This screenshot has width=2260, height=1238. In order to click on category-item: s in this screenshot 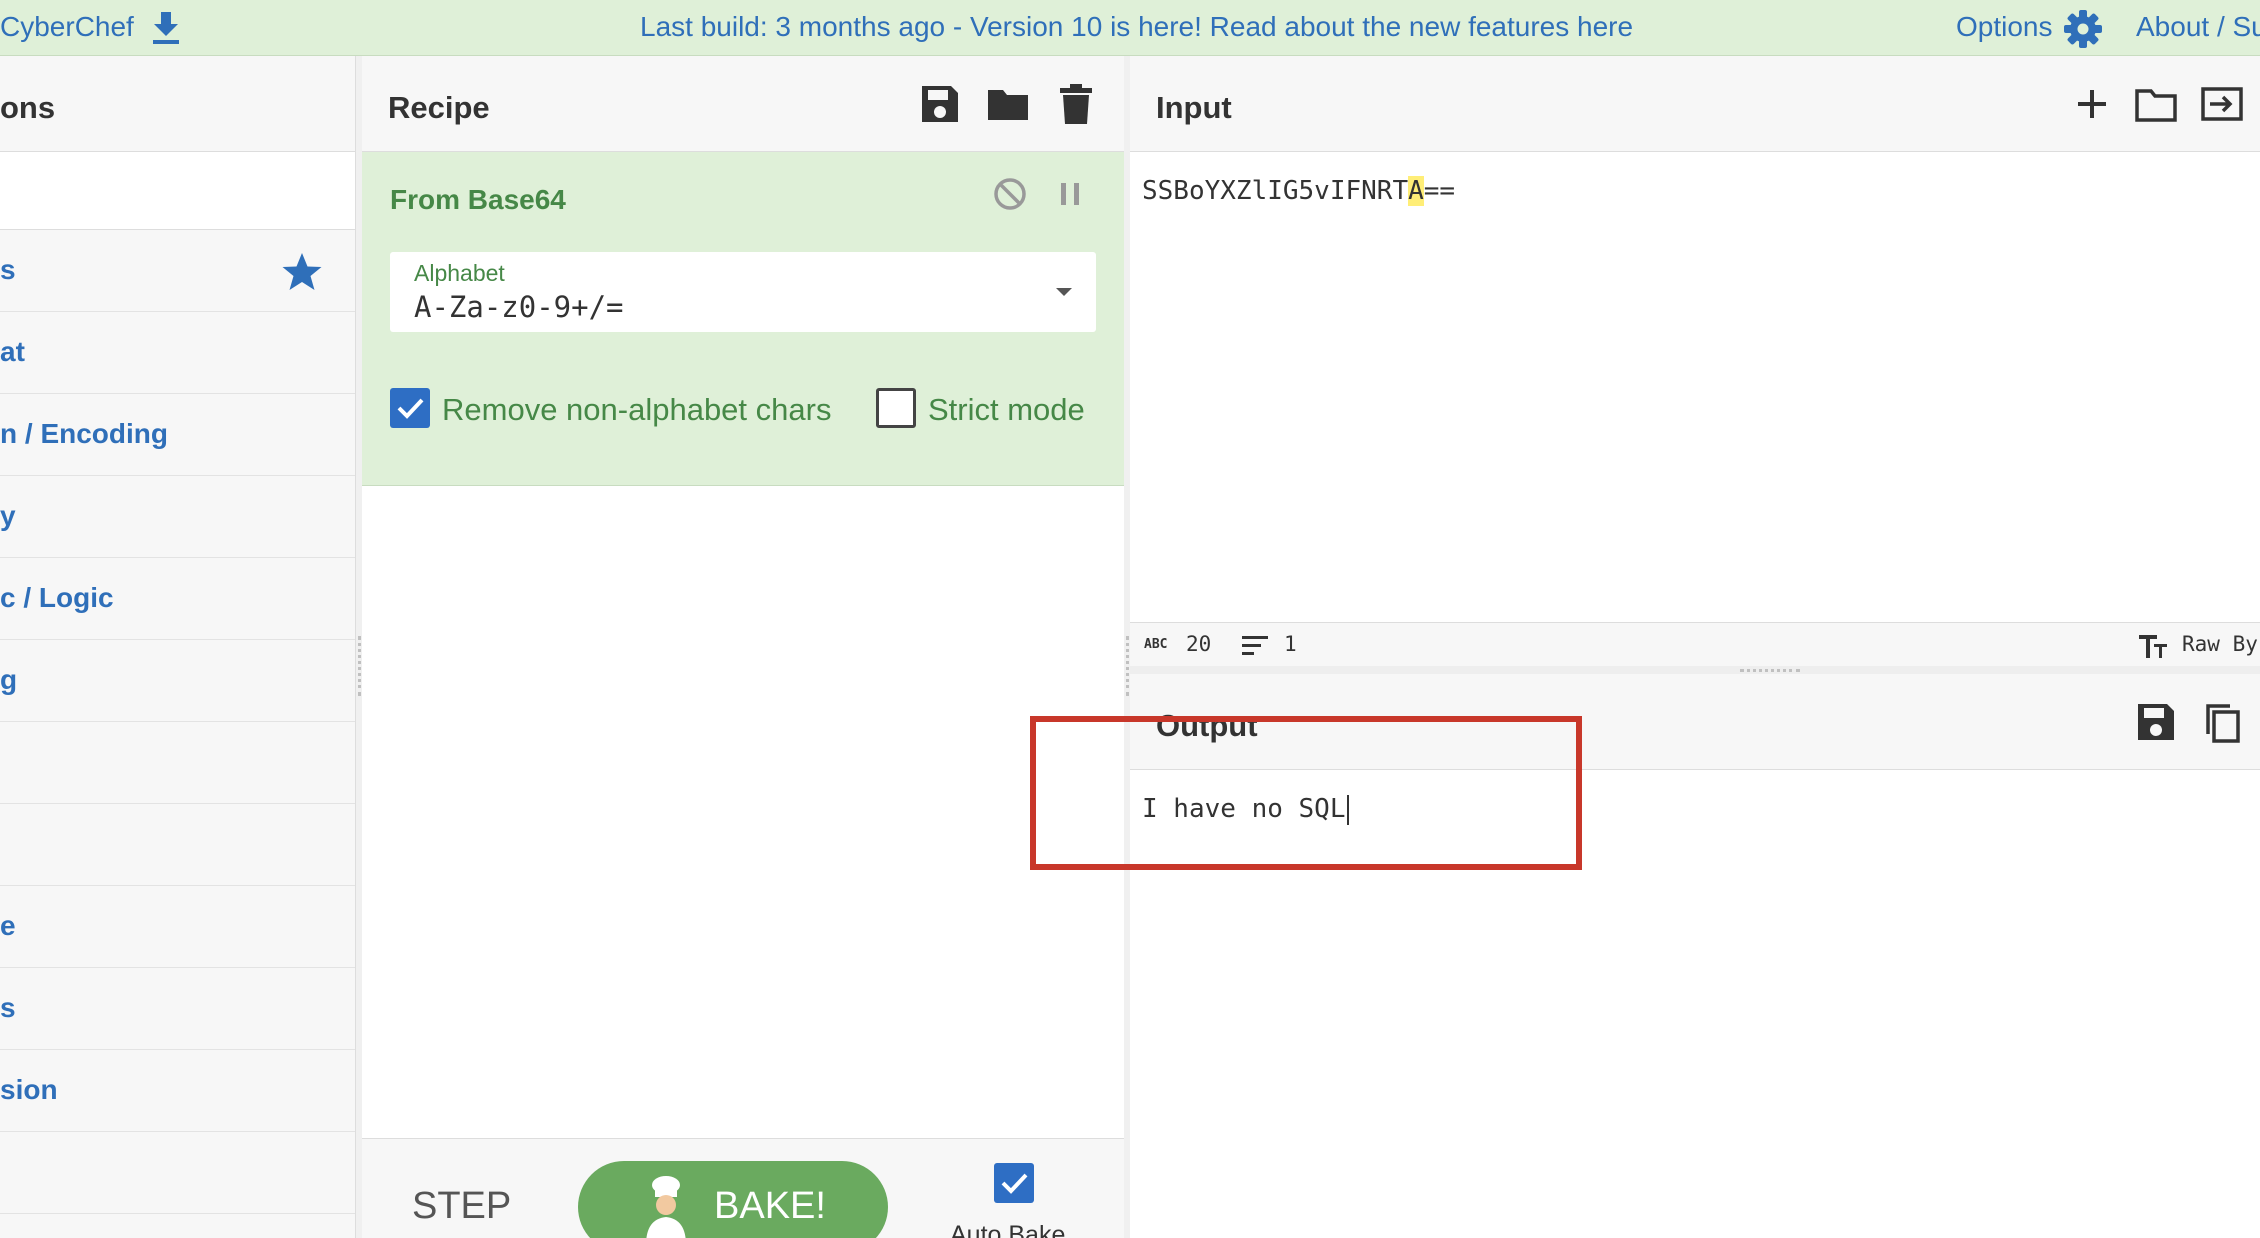, I will do `click(177, 1009)`.